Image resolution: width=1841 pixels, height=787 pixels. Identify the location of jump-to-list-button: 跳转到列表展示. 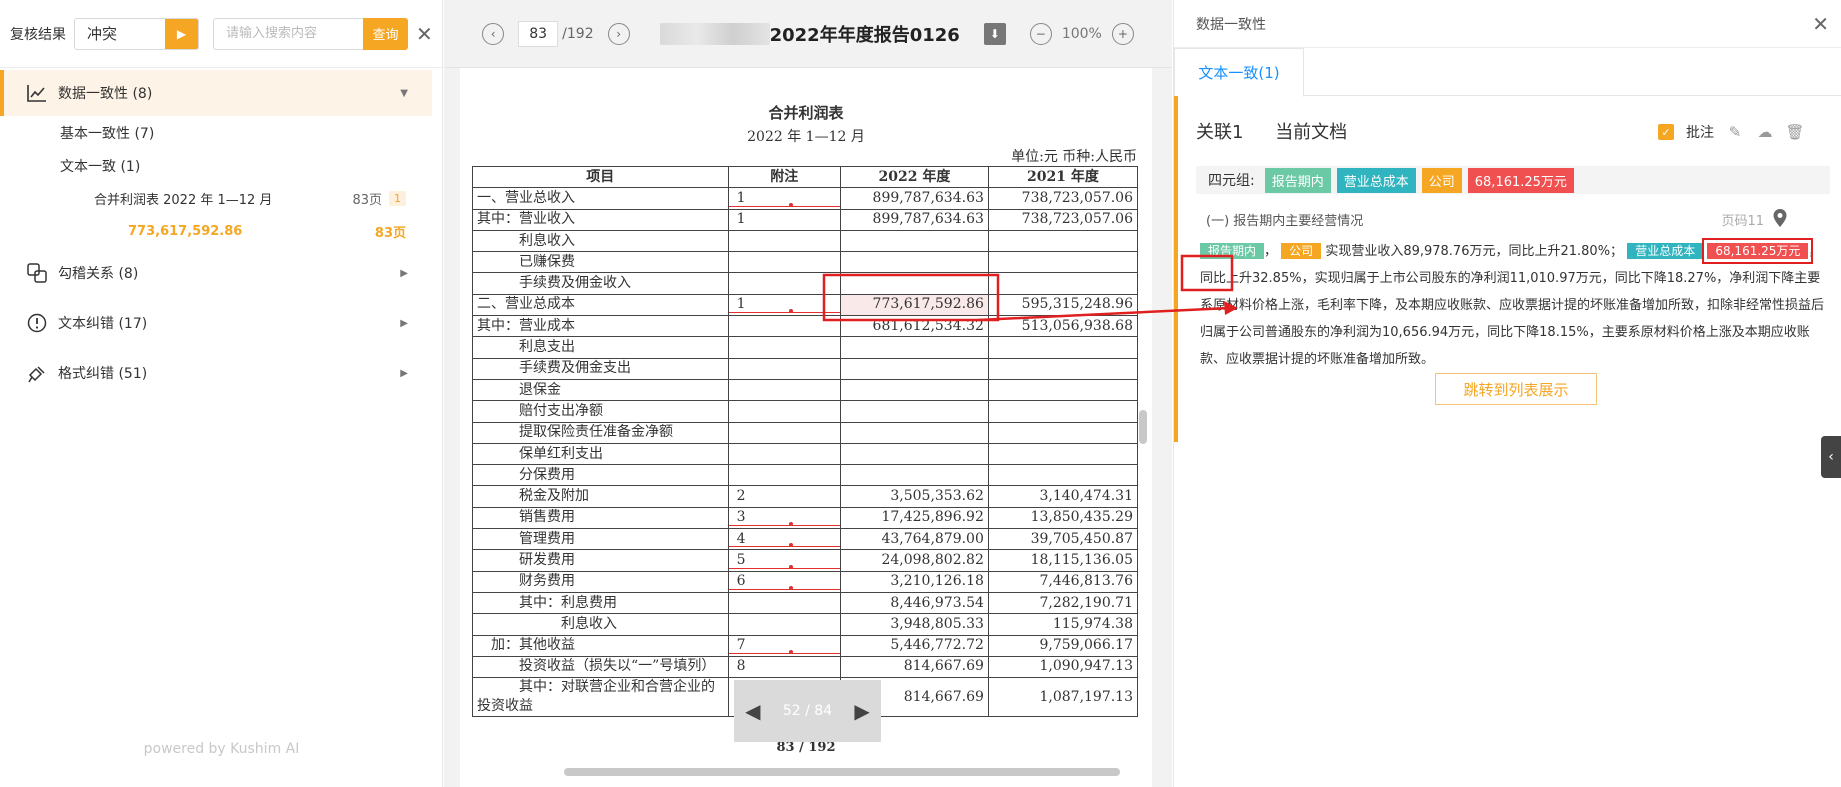
(1516, 389).